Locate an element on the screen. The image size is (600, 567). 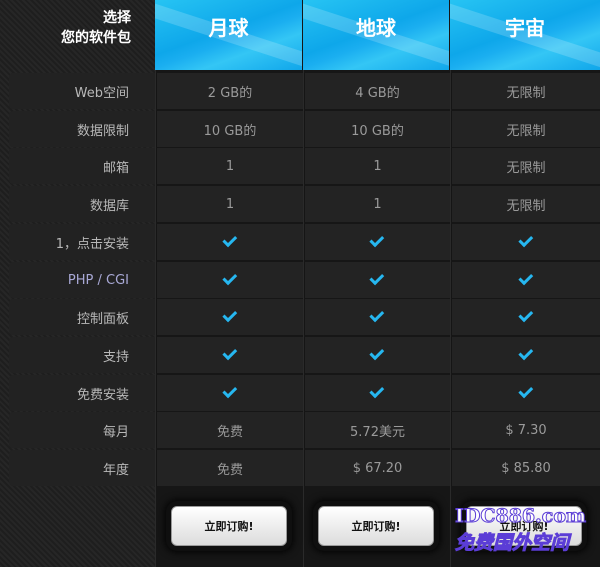
row-label: 数据库 is located at coordinates (82, 204).